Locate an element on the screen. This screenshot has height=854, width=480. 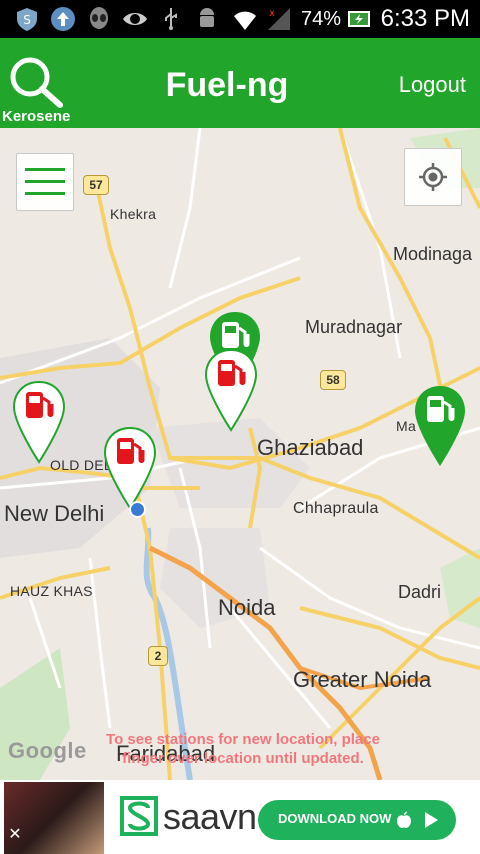
highway-shield-58: 58 is located at coordinates (333, 380).